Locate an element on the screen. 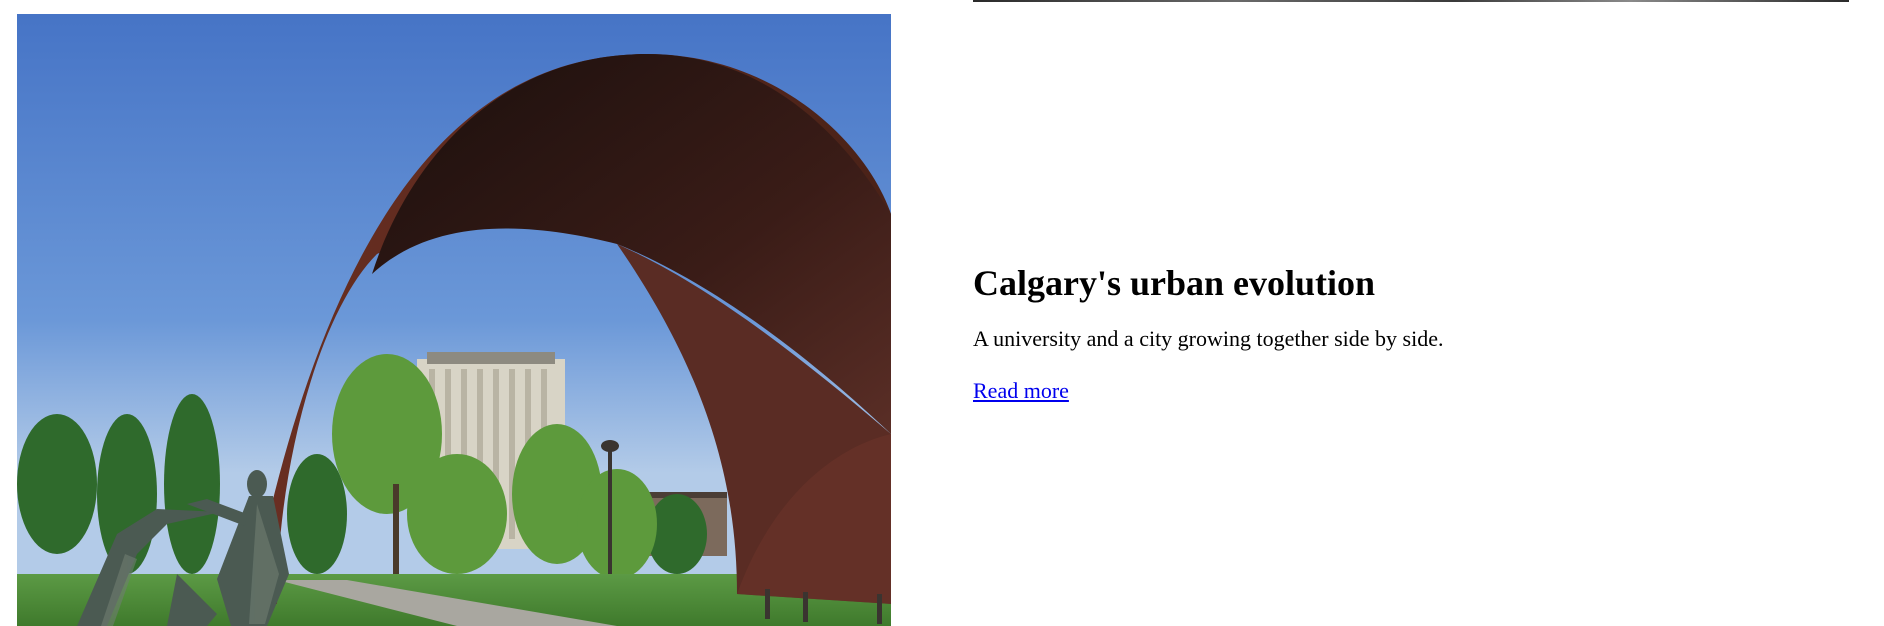  top-divider is located at coordinates (1411, 1).